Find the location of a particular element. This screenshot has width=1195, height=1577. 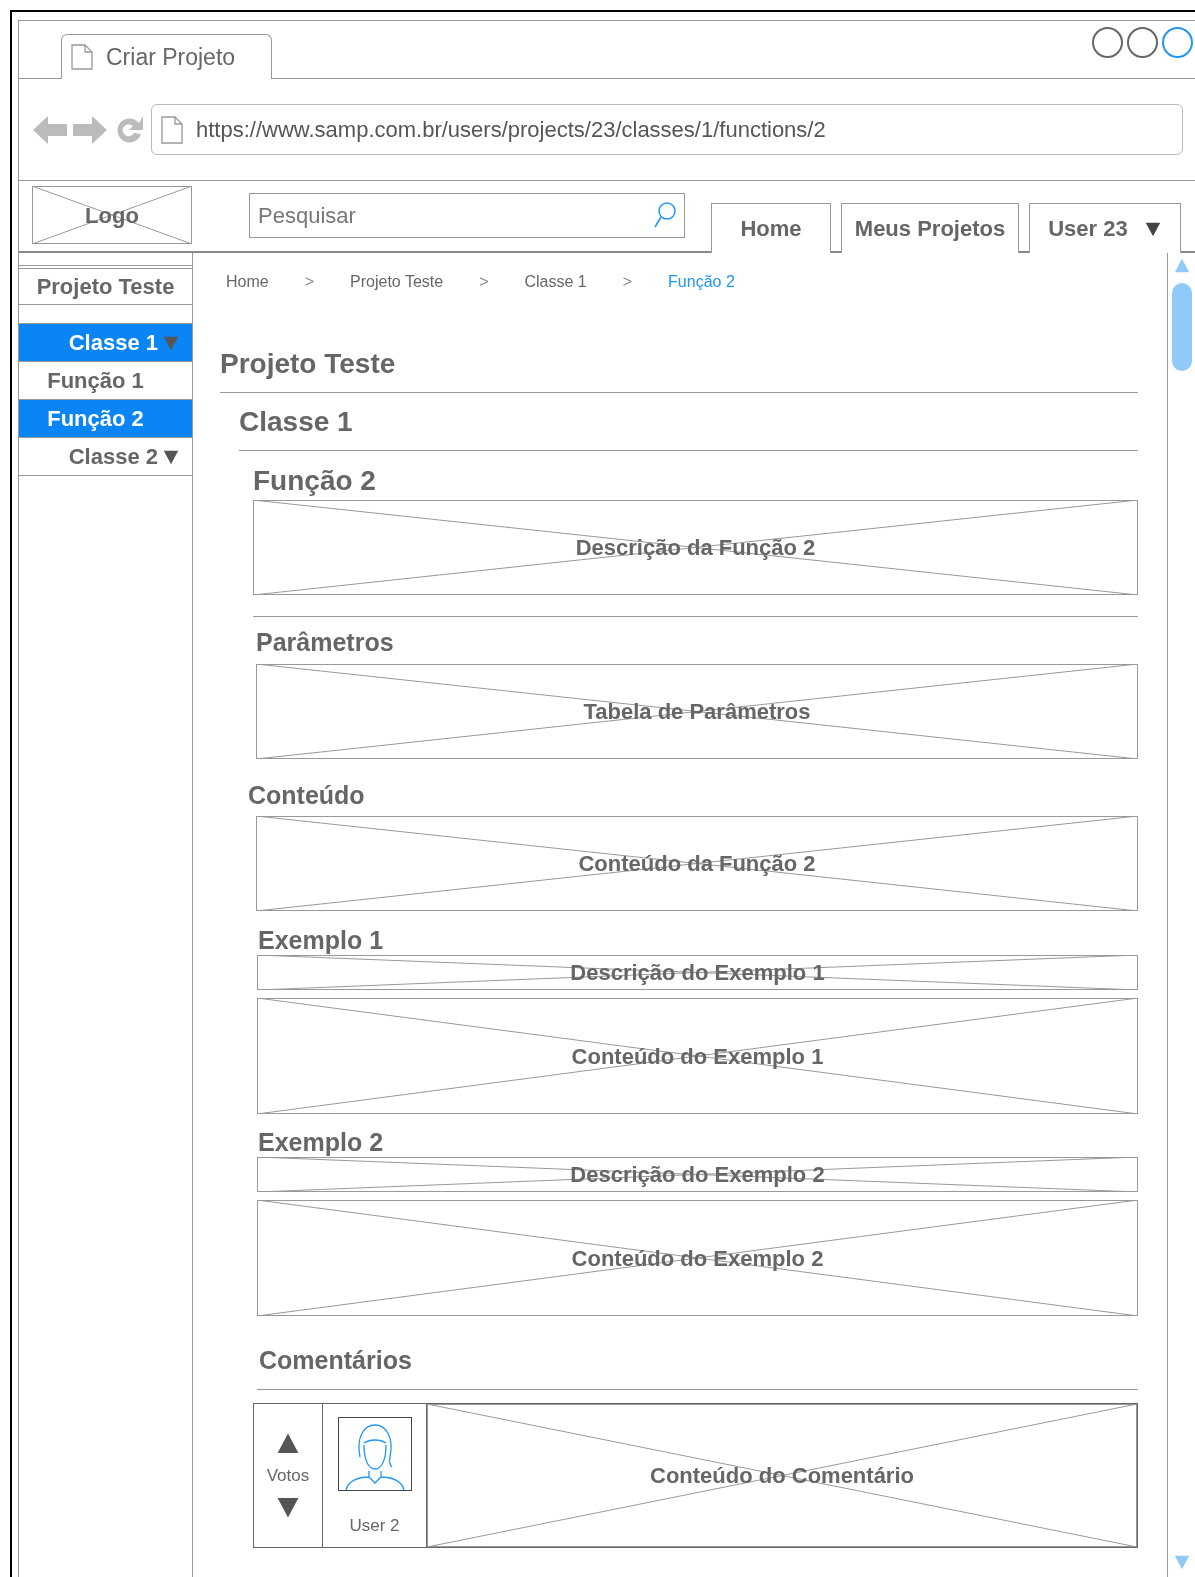

comment-username: User 2 is located at coordinates (374, 1526).